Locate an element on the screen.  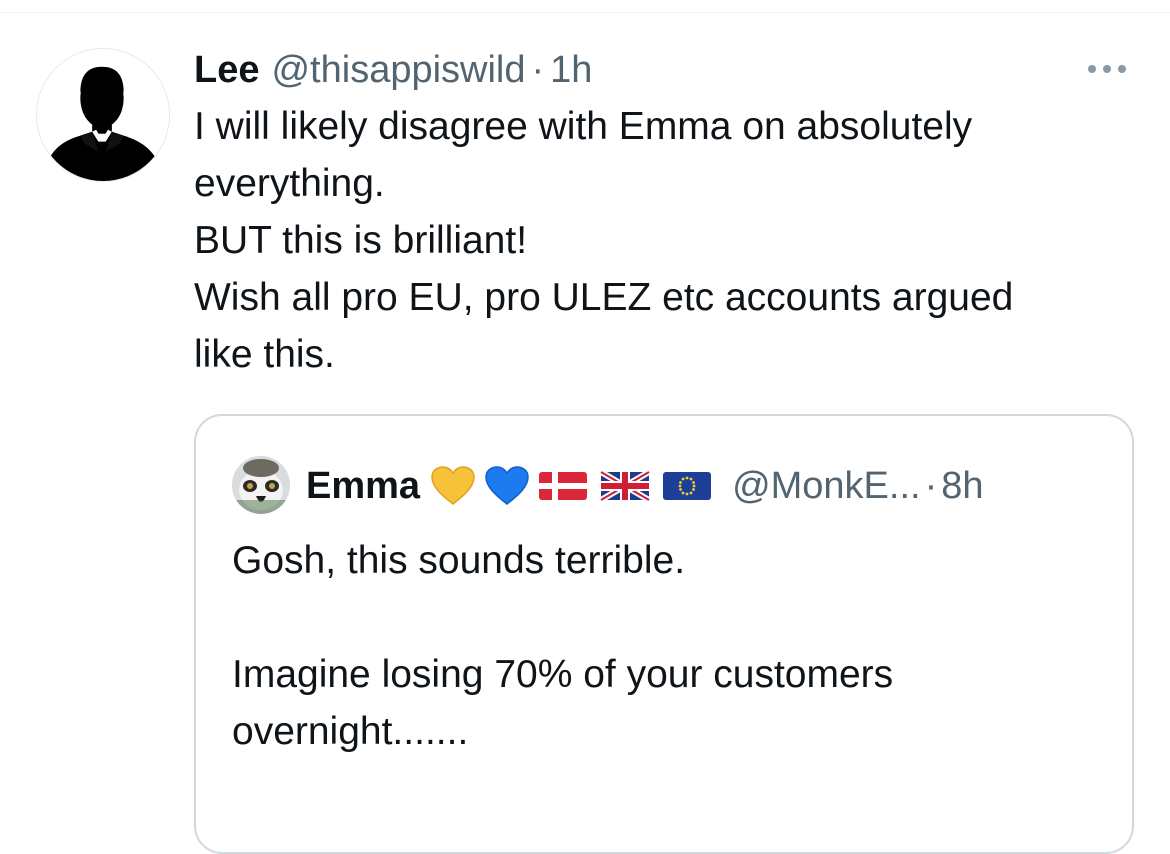
more-options-button is located at coordinates (1107, 69).